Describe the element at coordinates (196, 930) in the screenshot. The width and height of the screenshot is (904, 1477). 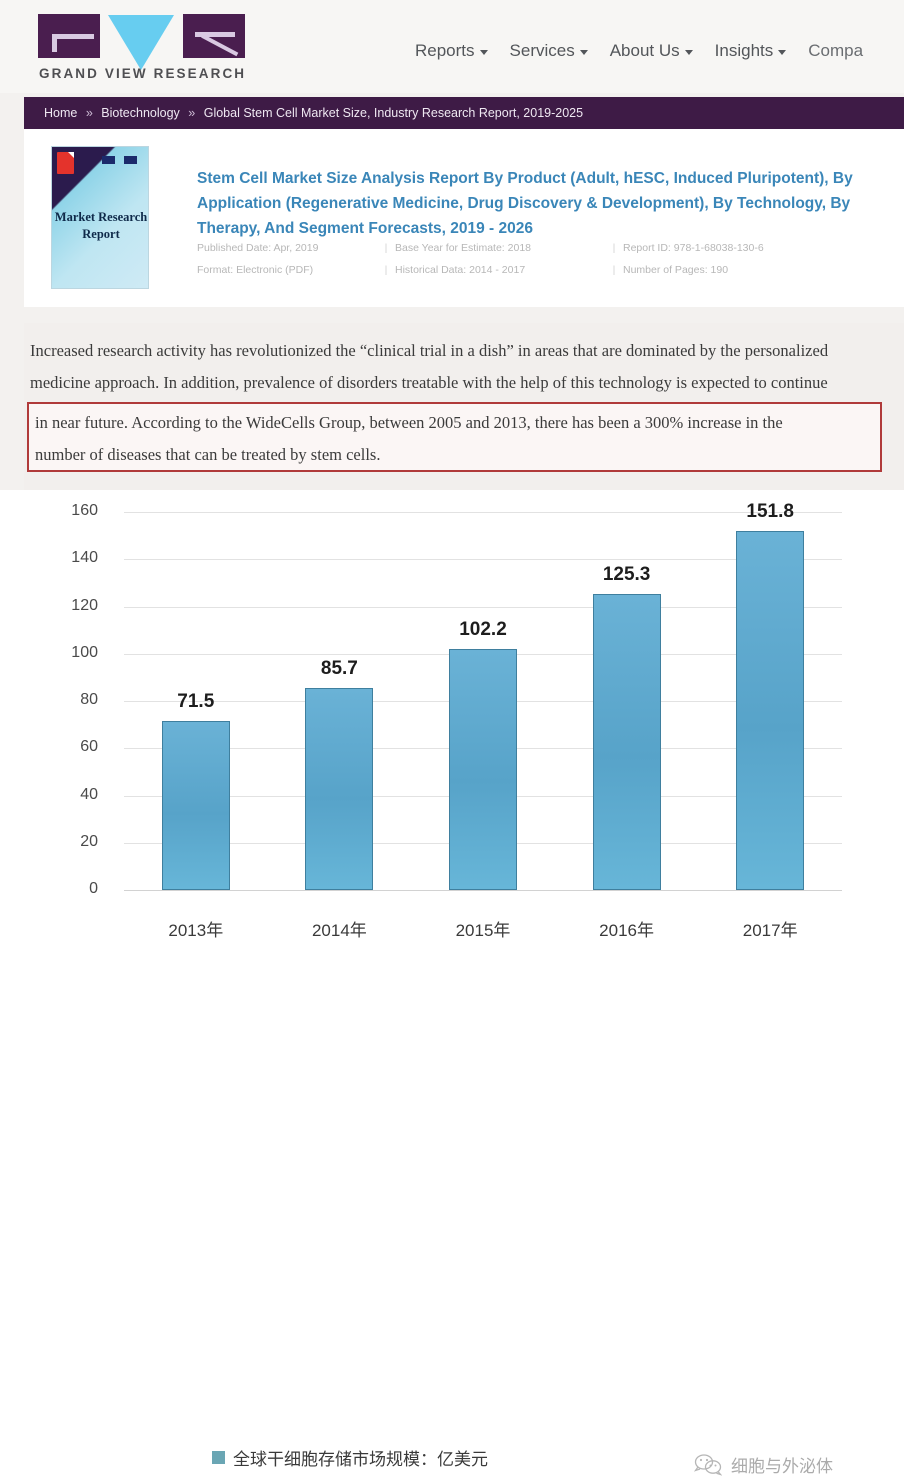
I see `x-axis-tick-label: 2013年` at that location.